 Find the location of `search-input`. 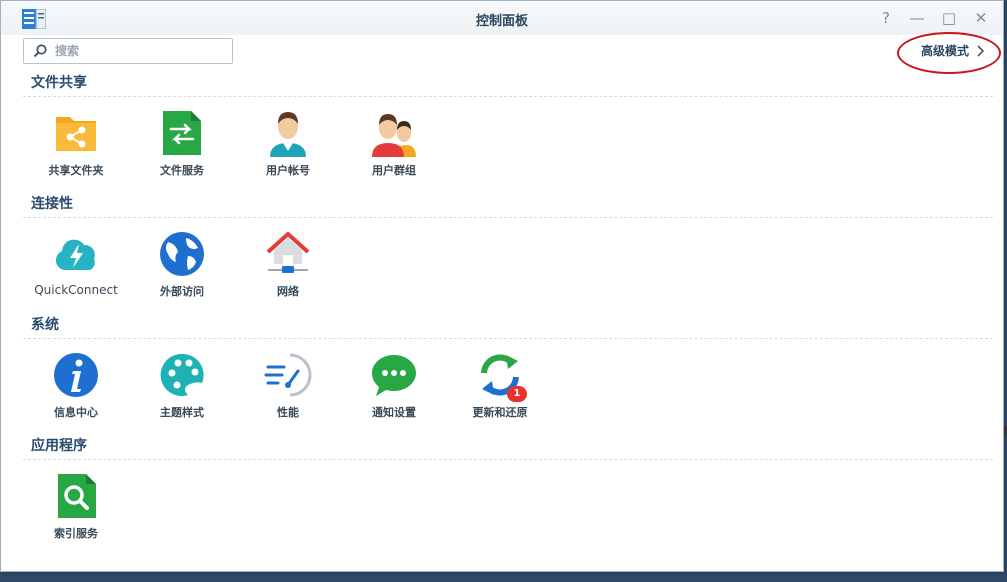

search-input is located at coordinates (135, 51).